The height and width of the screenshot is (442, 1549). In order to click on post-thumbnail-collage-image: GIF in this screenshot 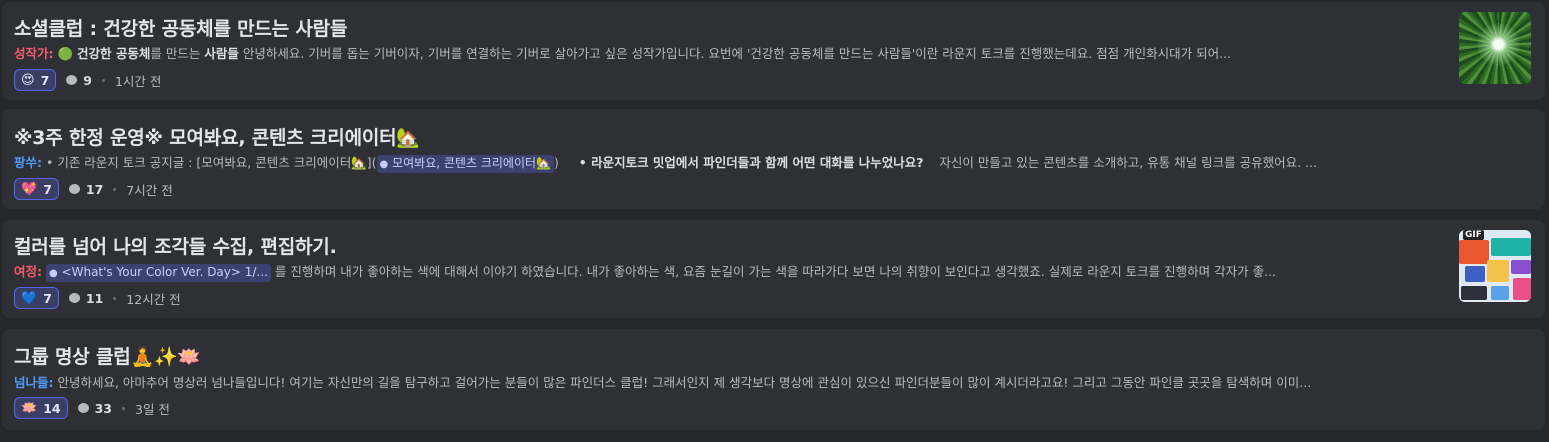, I will do `click(1495, 266)`.